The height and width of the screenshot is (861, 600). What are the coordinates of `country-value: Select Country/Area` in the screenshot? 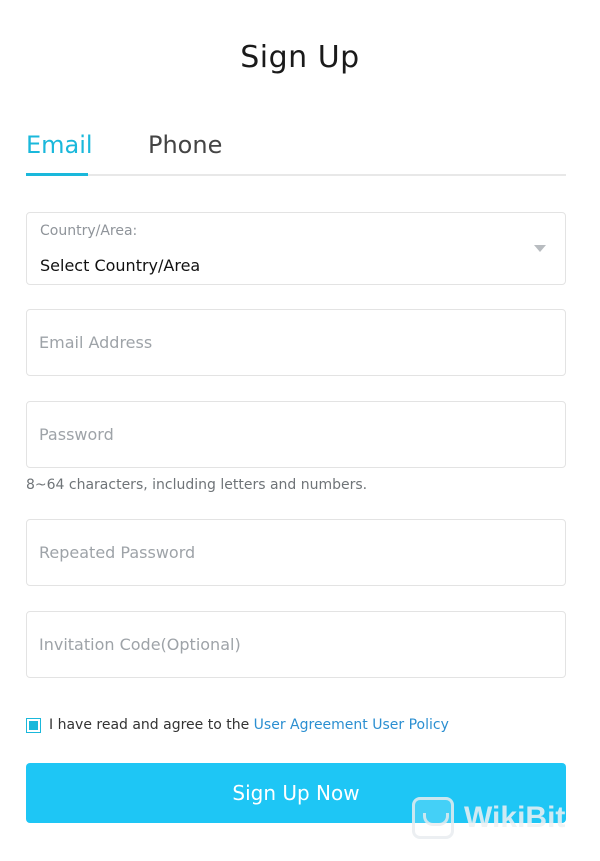 It's located at (120, 265).